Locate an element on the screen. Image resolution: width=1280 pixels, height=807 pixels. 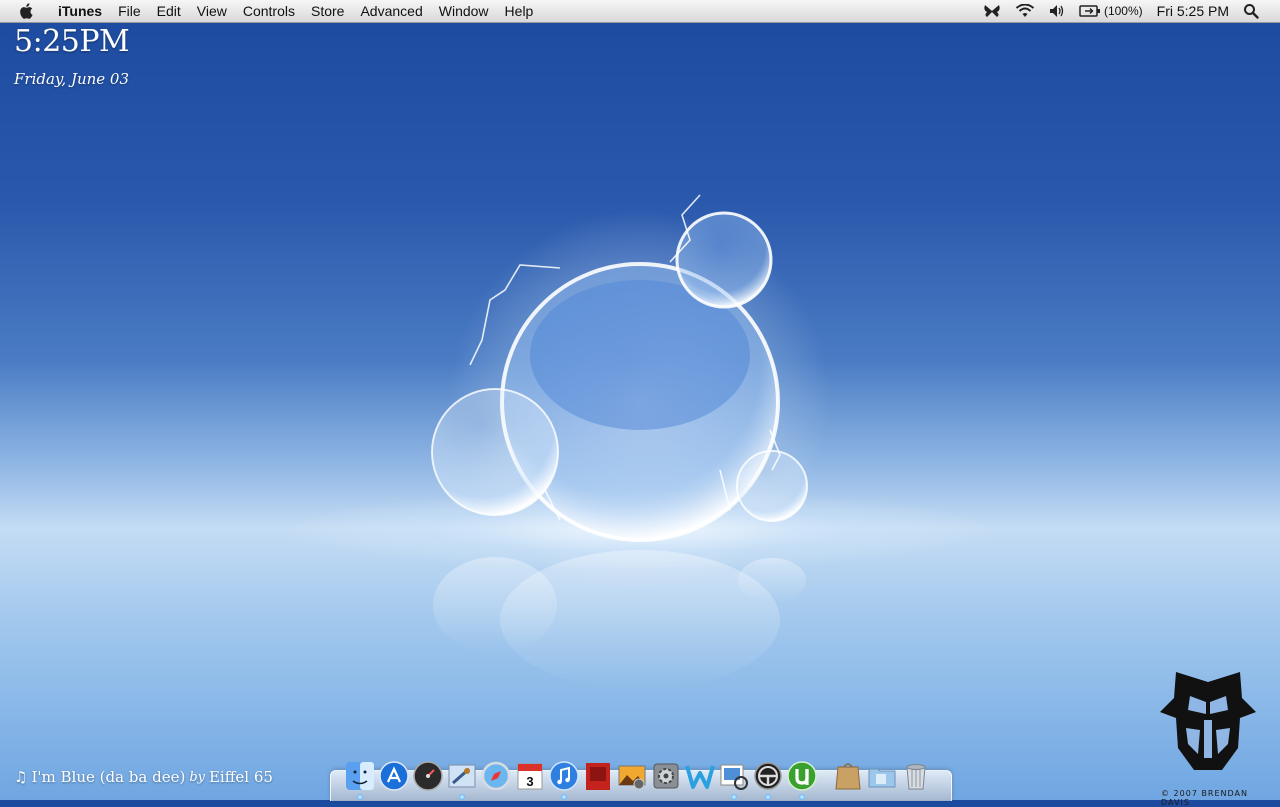
menu-controls: Controls is located at coordinates (269, 11).